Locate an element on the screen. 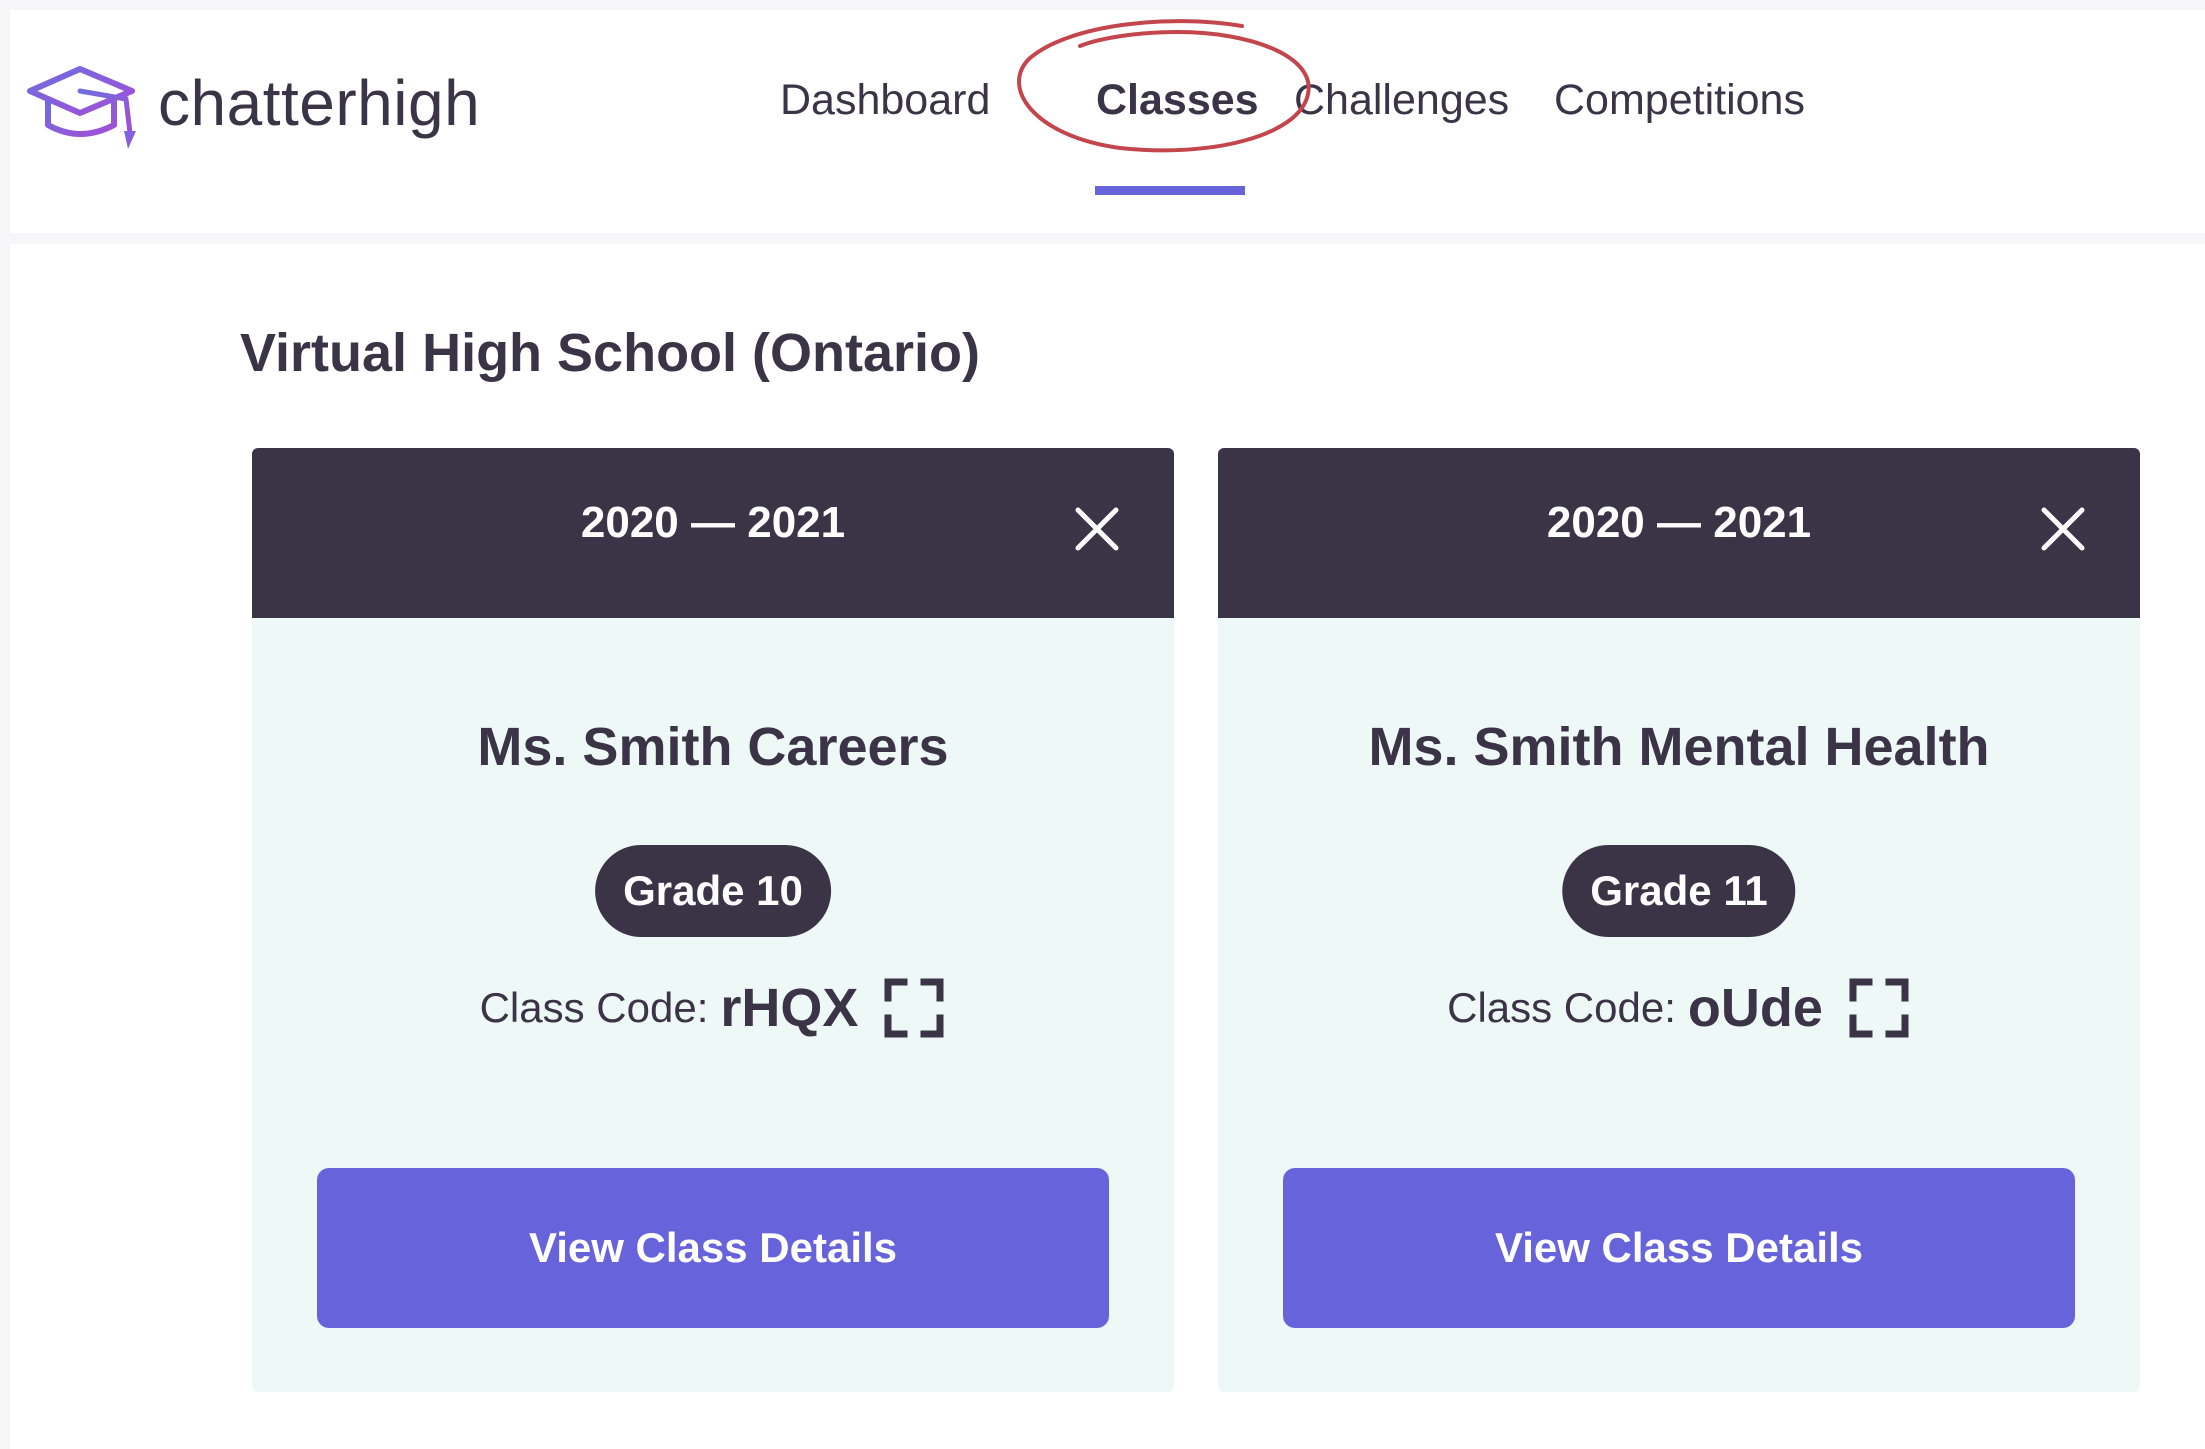 Image resolution: width=2205 pixels, height=1449 pixels. nav-item-challenges: Challenges is located at coordinates (1401, 100).